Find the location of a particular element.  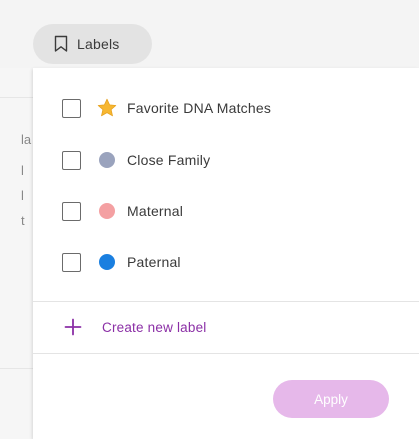

plus-icon is located at coordinates (73, 327).